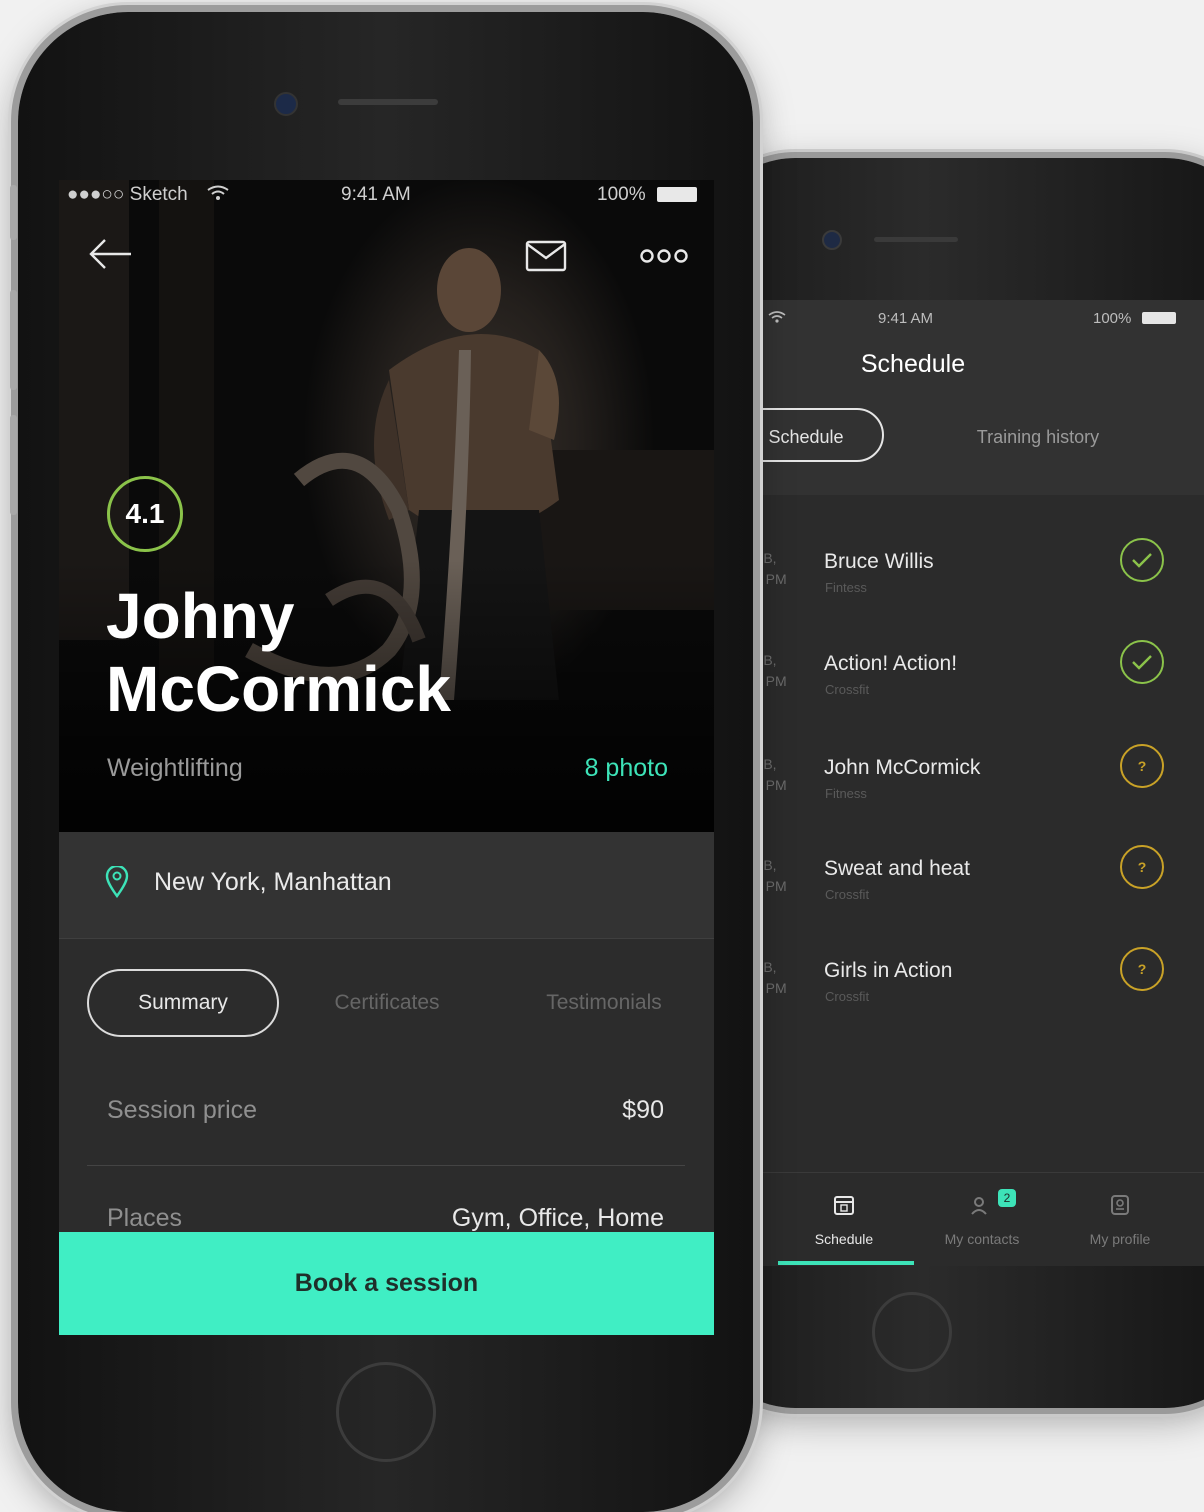 Image resolution: width=1204 pixels, height=1512 pixels. Describe the element at coordinates (183, 1003) in the screenshot. I see `tab-summary: Summary` at that location.